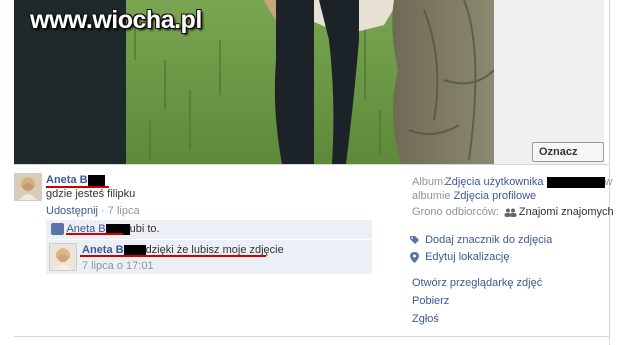 This screenshot has height=345, width=623. What do you see at coordinates (477, 283) in the screenshot?
I see `open-viewer-link: Otwórz przeglądarkę zdjęć` at bounding box center [477, 283].